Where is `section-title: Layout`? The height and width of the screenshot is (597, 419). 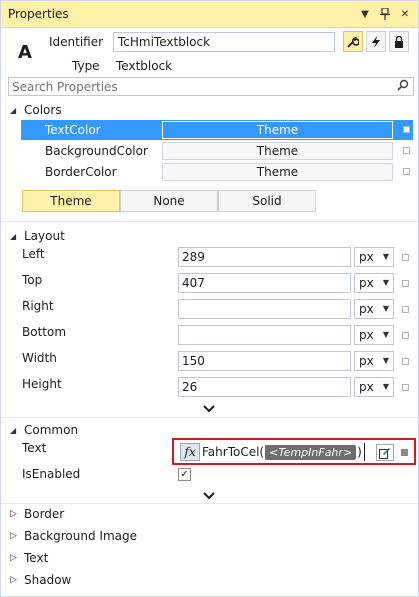
section-title: Layout is located at coordinates (44, 236).